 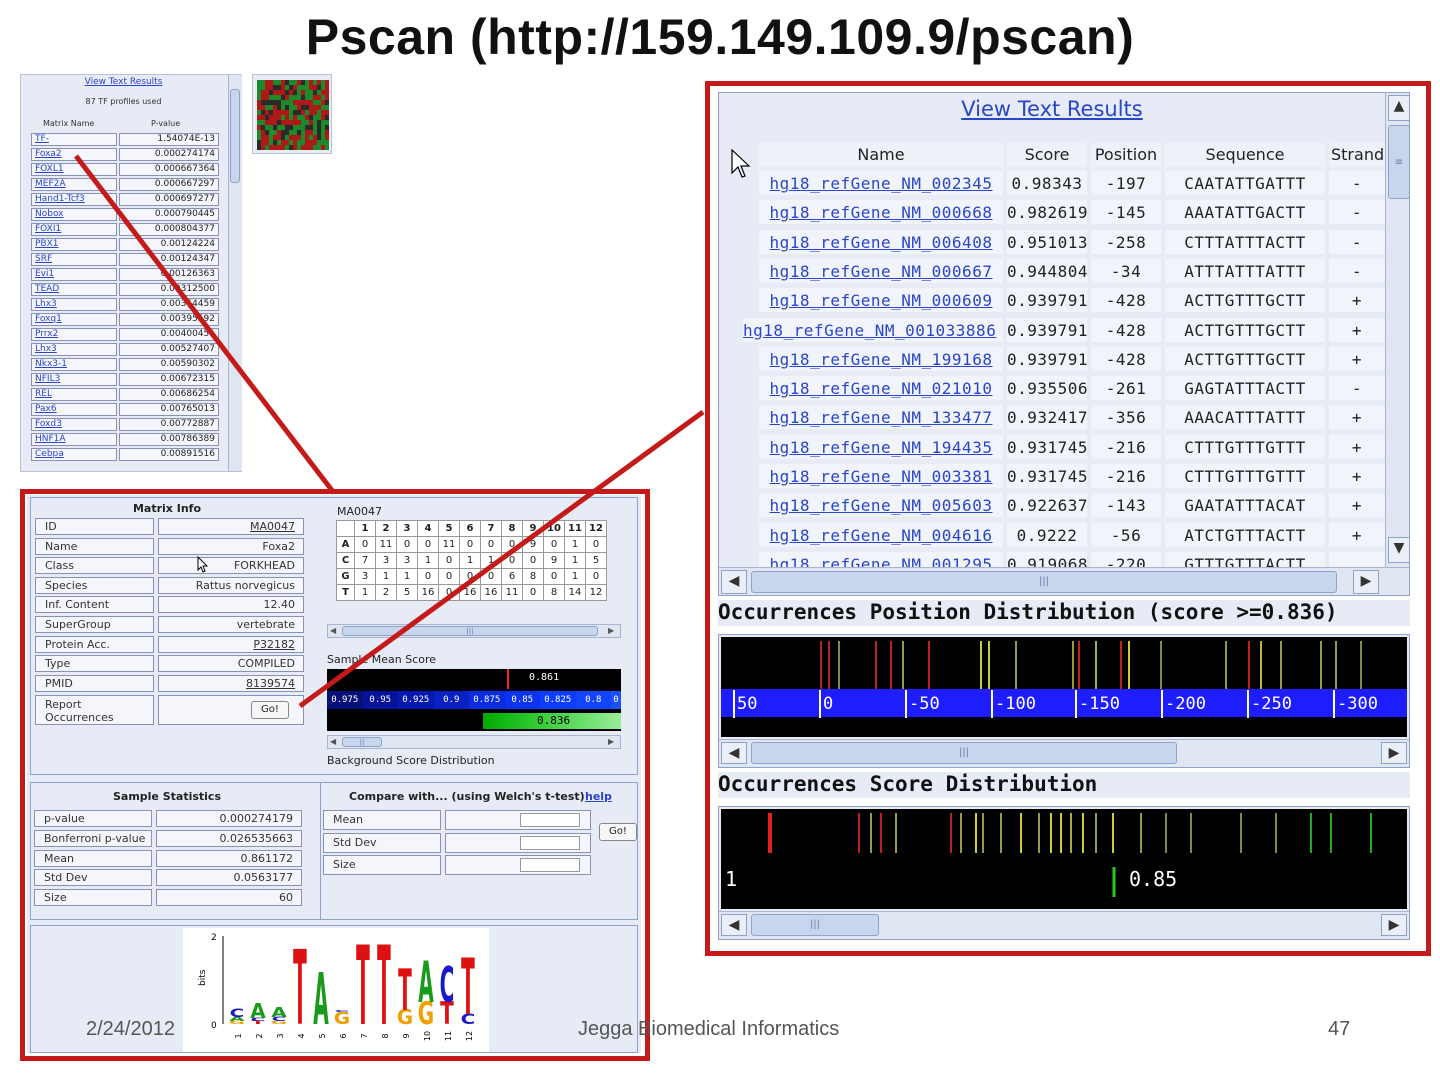 I want to click on thumbnail-matrix-name: Hand1-Tcf3, so click(x=74, y=199).